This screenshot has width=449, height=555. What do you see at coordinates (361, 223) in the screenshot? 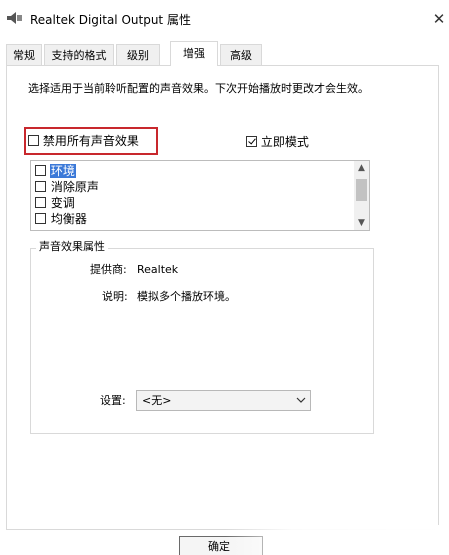
I see `chevron-down-icon: ▼` at bounding box center [361, 223].